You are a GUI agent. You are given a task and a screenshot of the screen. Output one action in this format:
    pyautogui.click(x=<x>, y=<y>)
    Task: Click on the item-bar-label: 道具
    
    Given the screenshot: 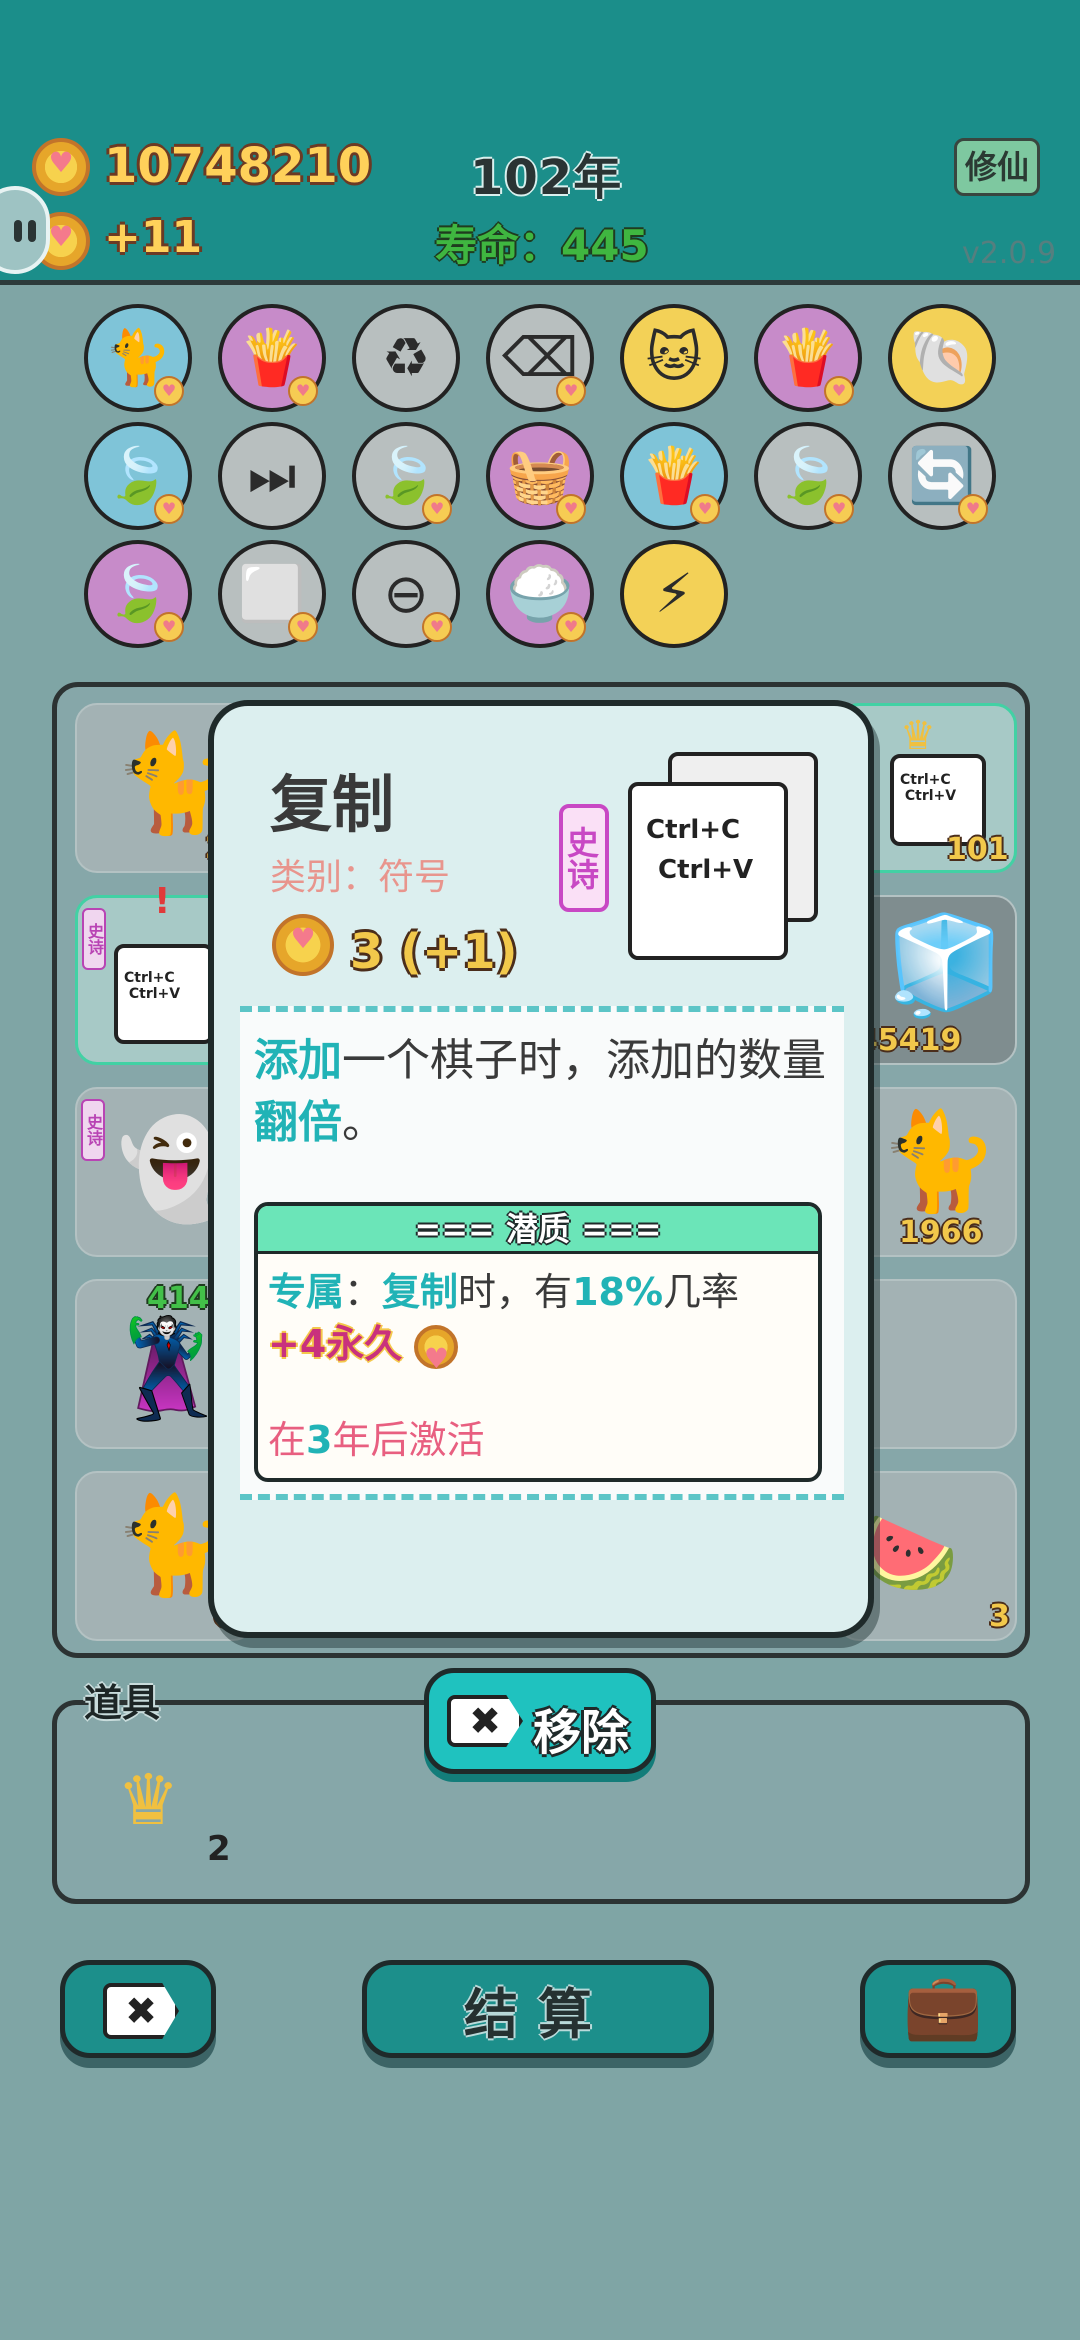 What is the action you would take?
    pyautogui.click(x=122, y=1703)
    